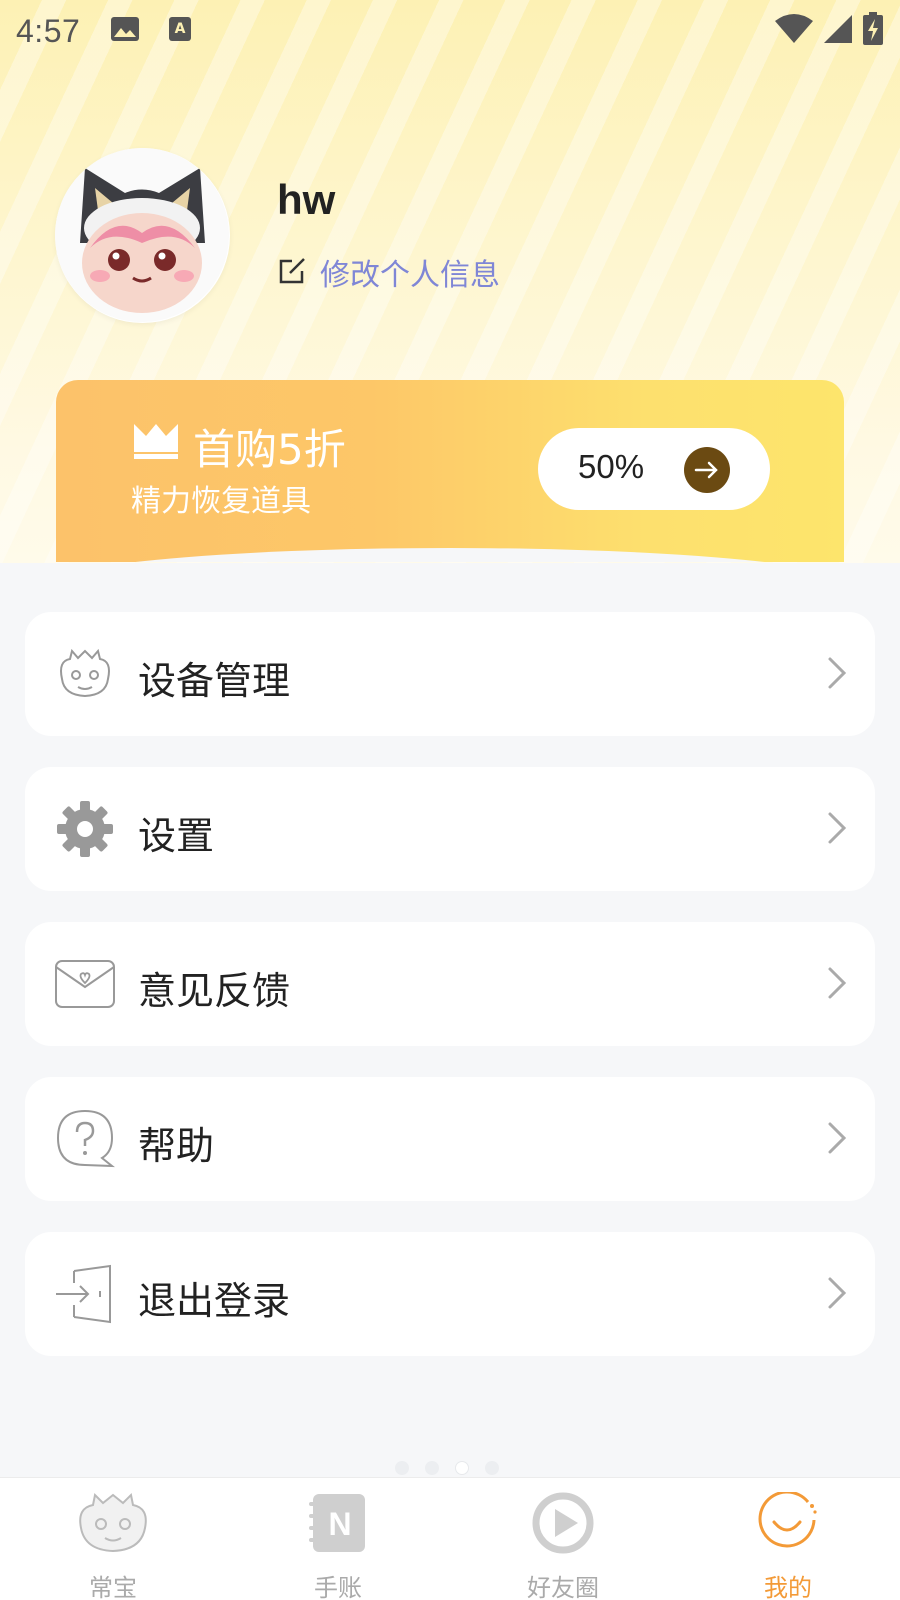 This screenshot has width=900, height=1600. I want to click on menu-item-help: 帮助, so click(450, 1139).